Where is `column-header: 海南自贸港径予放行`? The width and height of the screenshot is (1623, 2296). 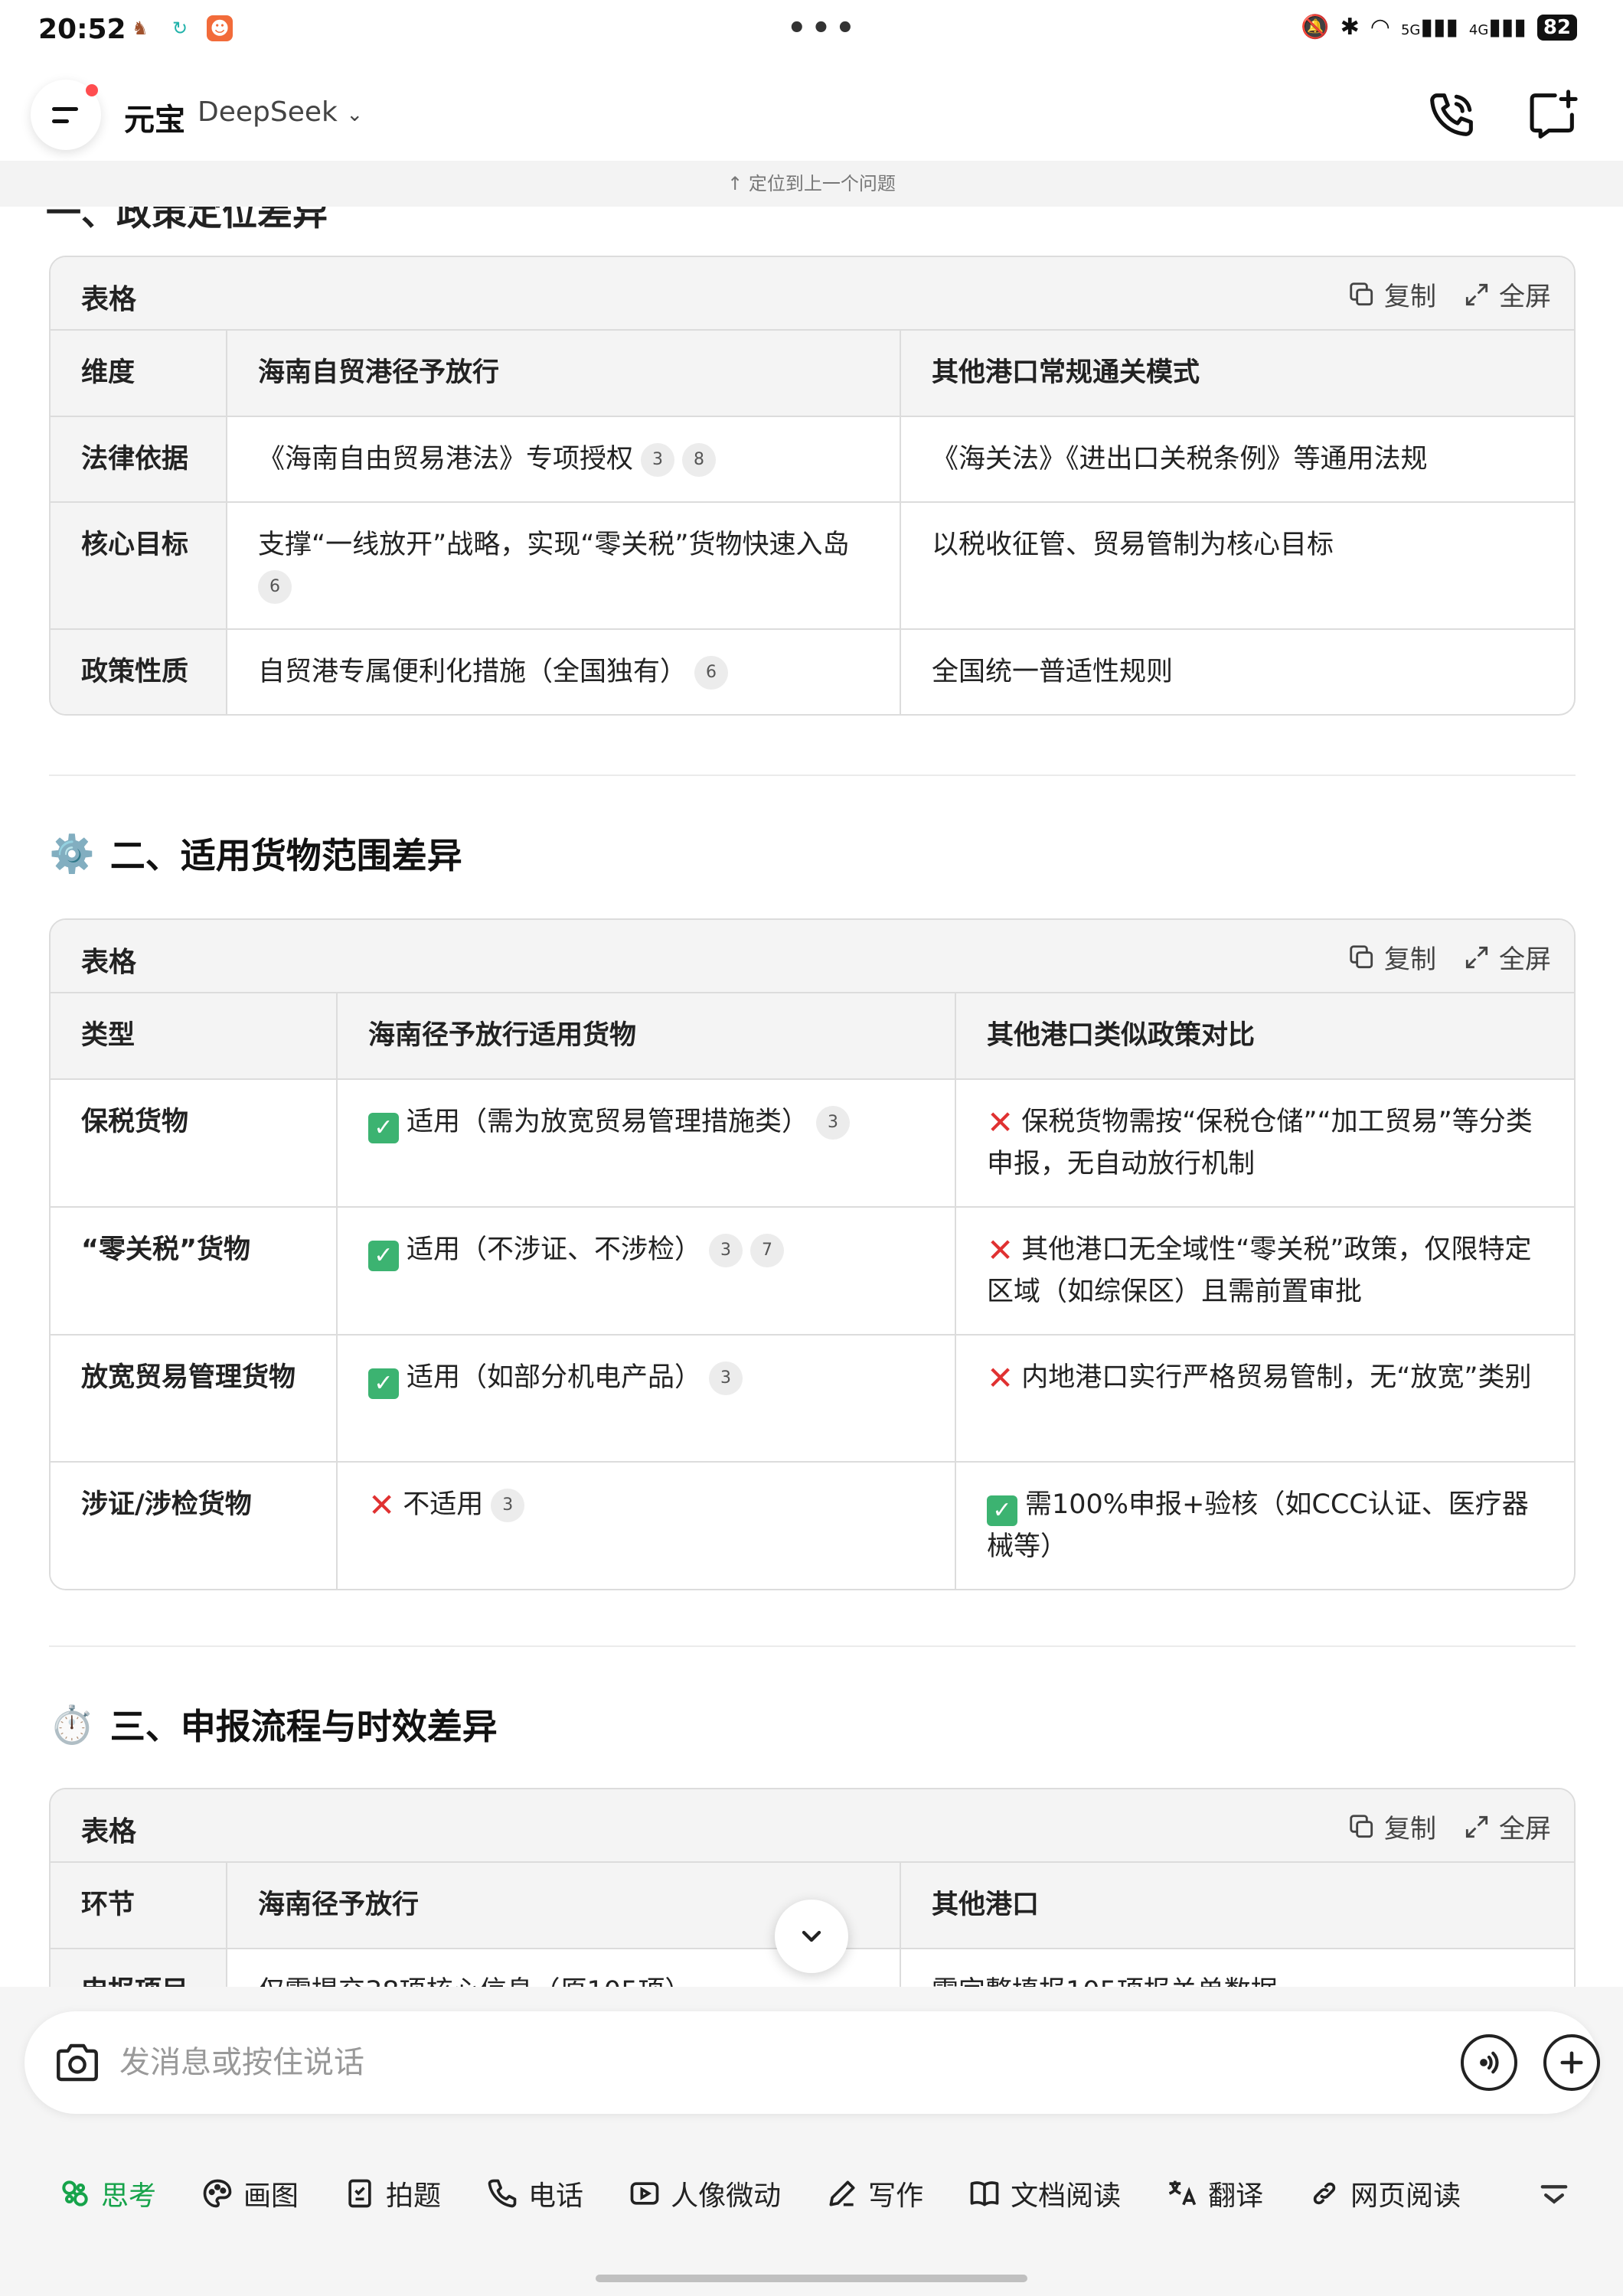 column-header: 海南自贸港径予放行 is located at coordinates (564, 374).